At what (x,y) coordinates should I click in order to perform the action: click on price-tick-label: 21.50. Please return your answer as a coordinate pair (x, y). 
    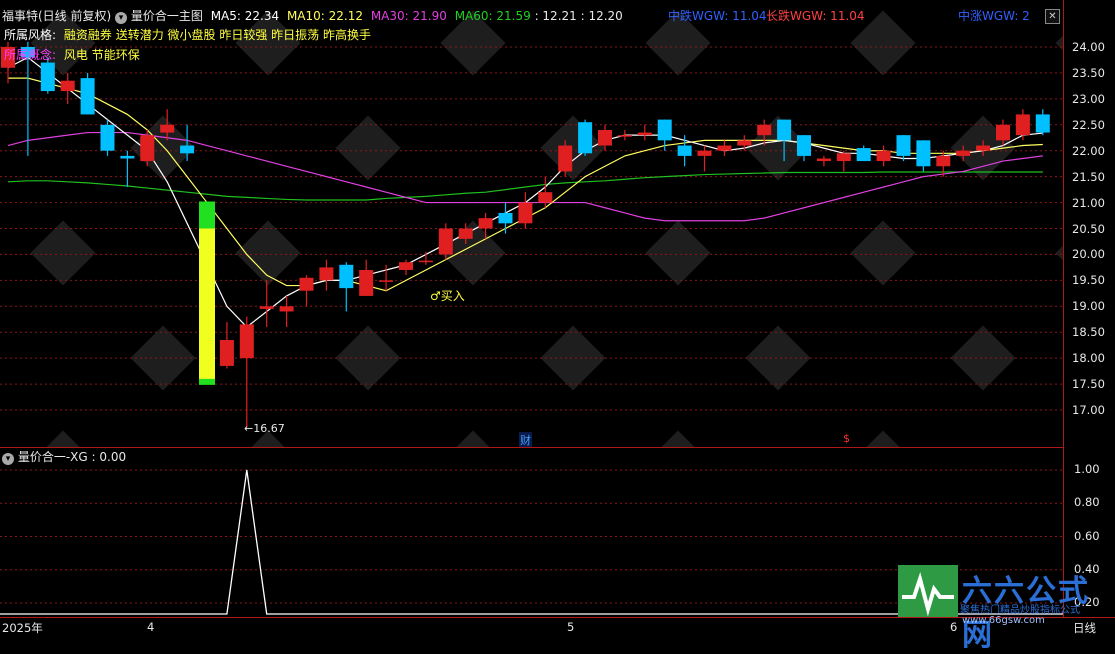
    Looking at the image, I should click on (1088, 176).